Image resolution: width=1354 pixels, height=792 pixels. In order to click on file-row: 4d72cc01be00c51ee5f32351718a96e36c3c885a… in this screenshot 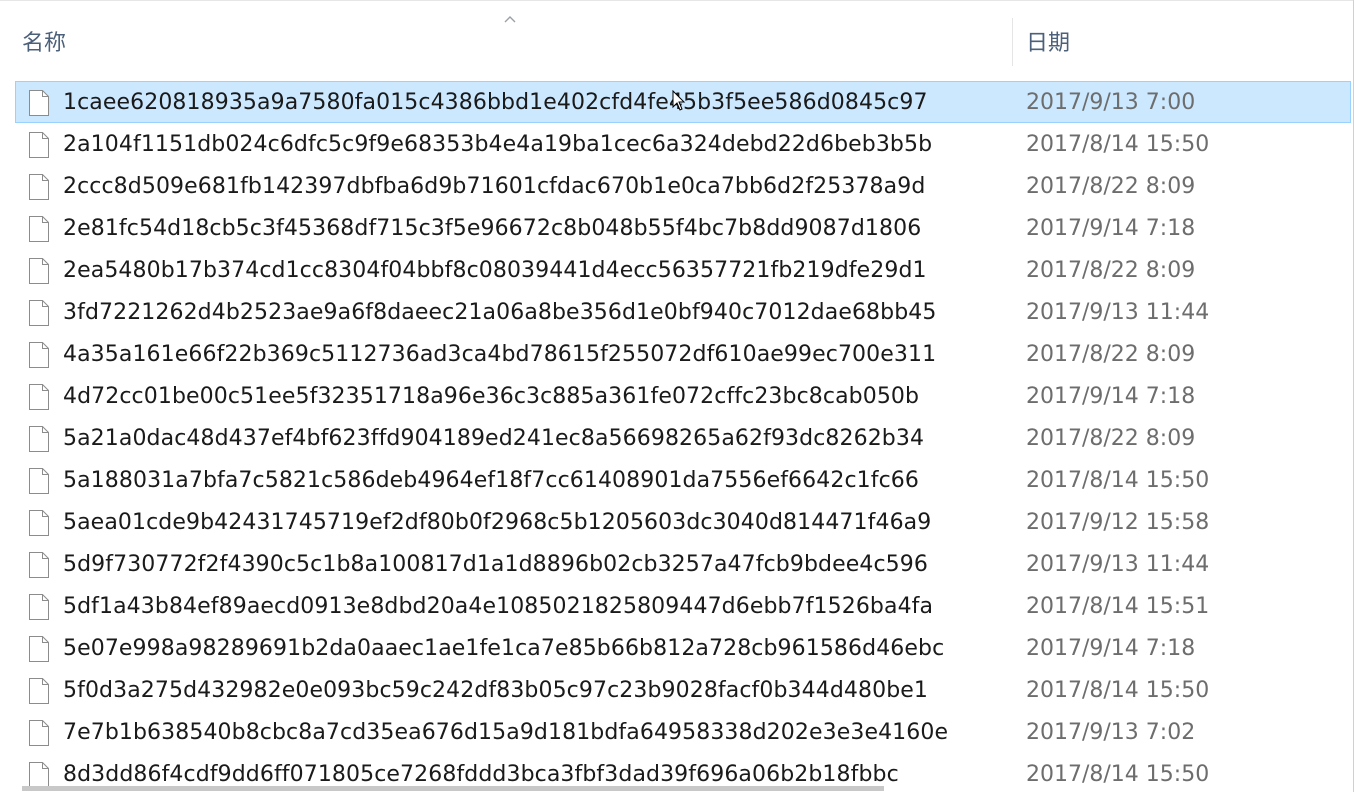, I will do `click(683, 396)`.